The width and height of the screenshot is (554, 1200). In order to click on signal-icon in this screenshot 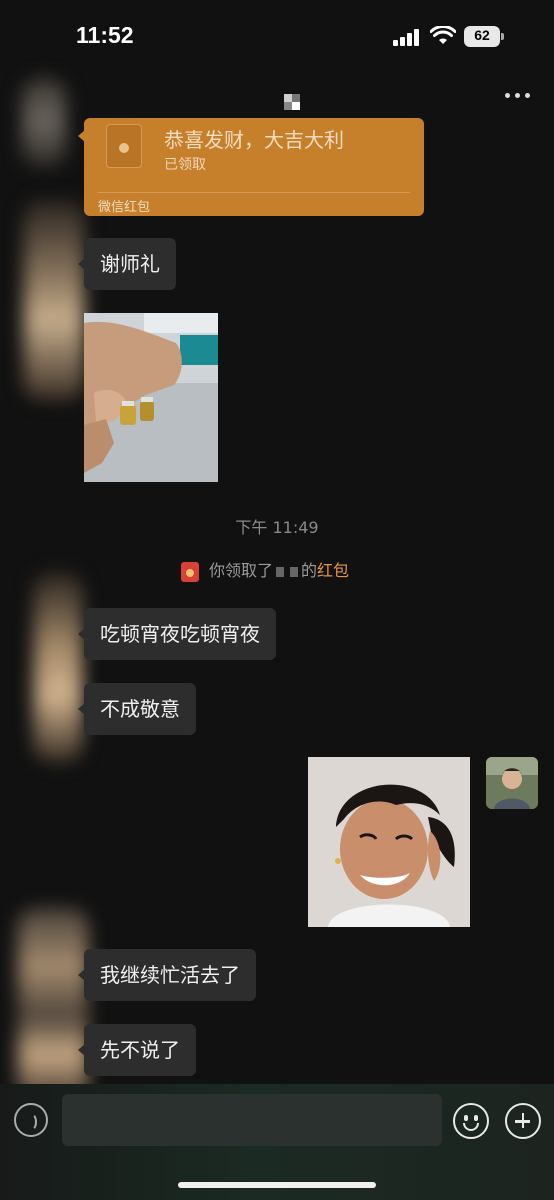, I will do `click(408, 37)`.